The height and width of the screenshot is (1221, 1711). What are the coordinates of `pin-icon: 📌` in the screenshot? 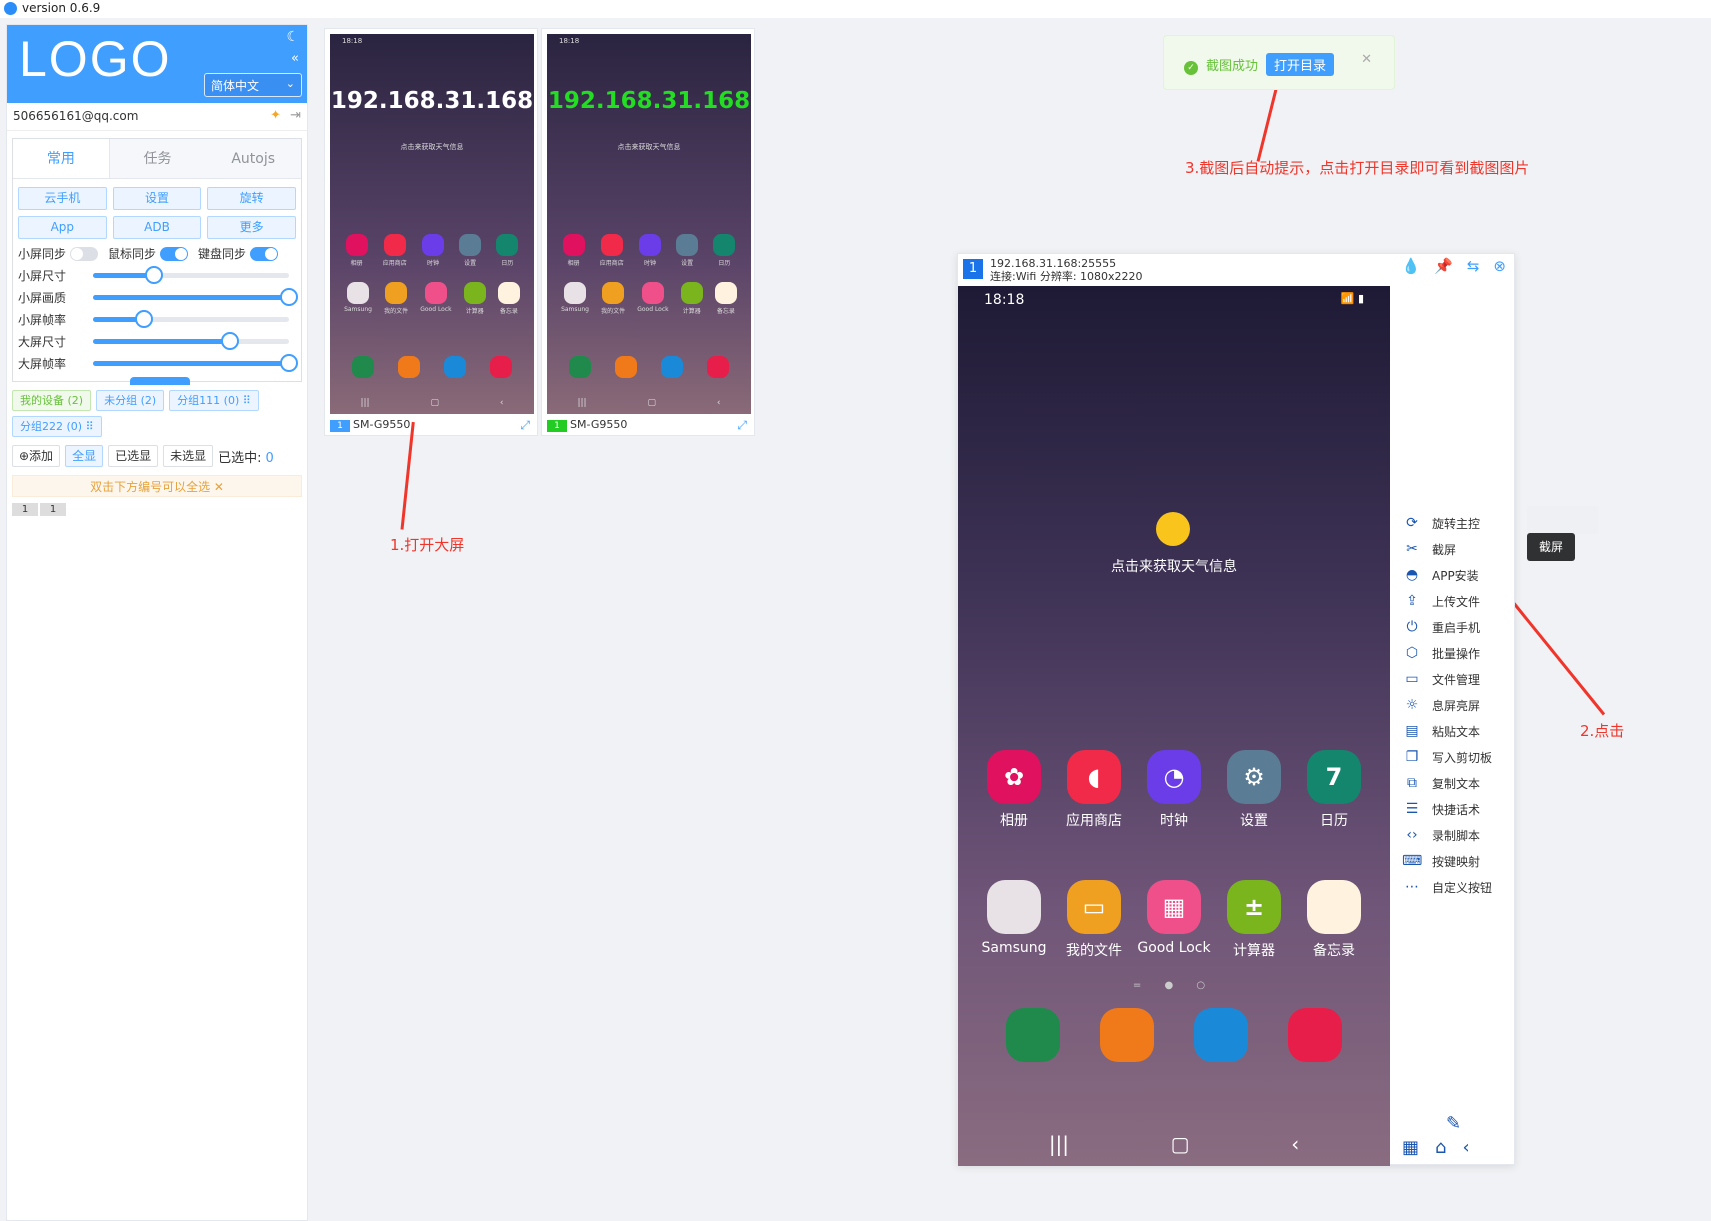 It's located at (1443, 266).